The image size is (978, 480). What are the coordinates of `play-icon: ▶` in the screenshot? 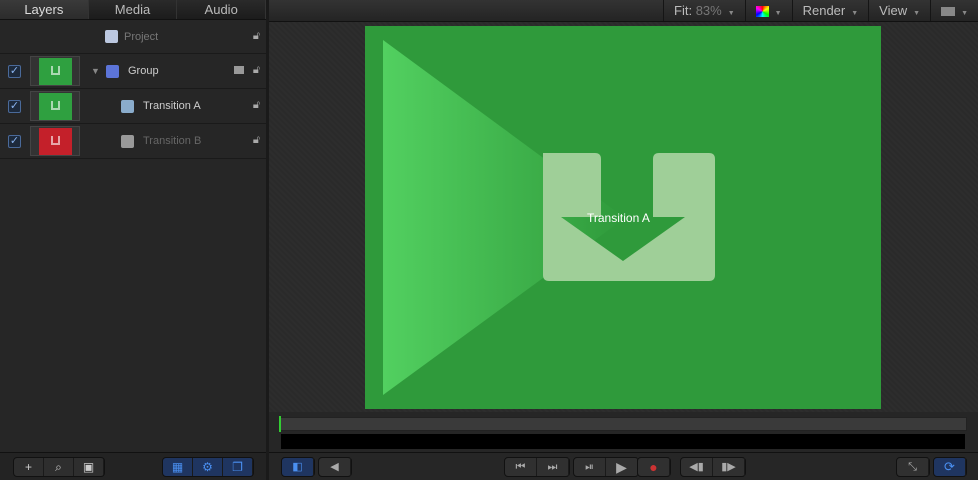 It's located at (622, 467).